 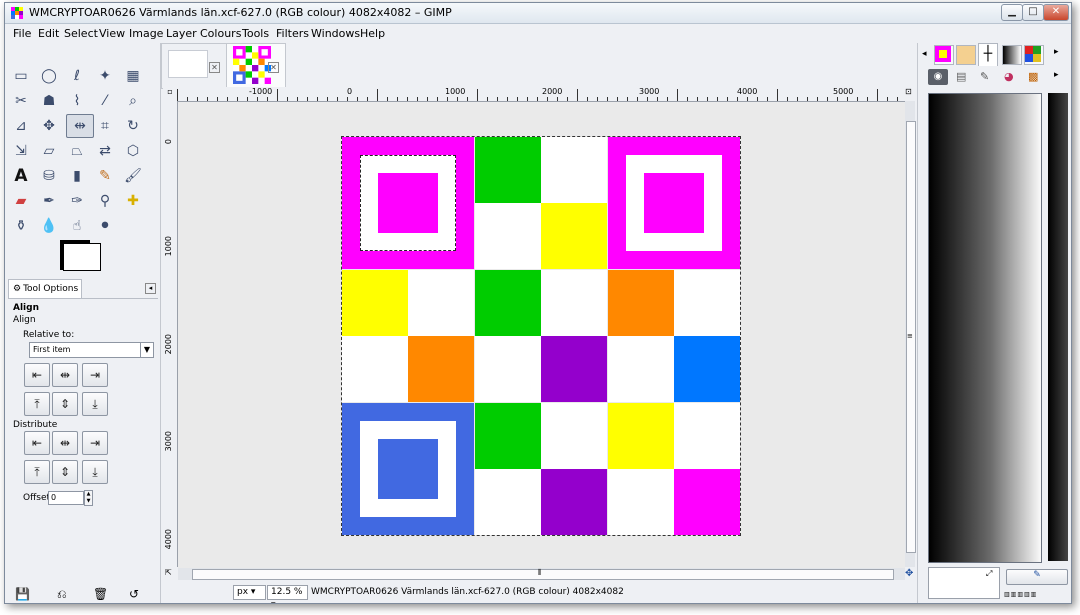 What do you see at coordinates (944, 55) in the screenshot?
I see `tab-patterns` at bounding box center [944, 55].